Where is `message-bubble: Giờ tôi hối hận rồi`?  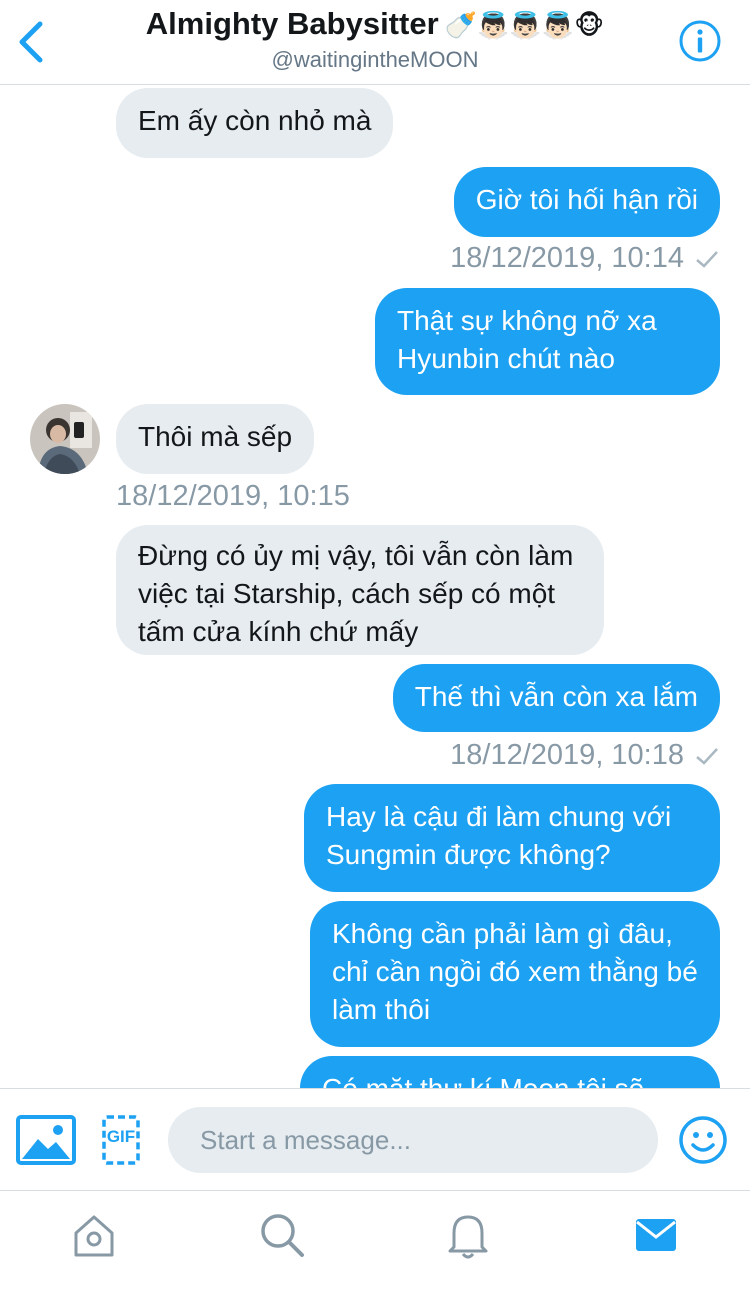
message-bubble: Giờ tôi hối hận rồi is located at coordinates (586, 202).